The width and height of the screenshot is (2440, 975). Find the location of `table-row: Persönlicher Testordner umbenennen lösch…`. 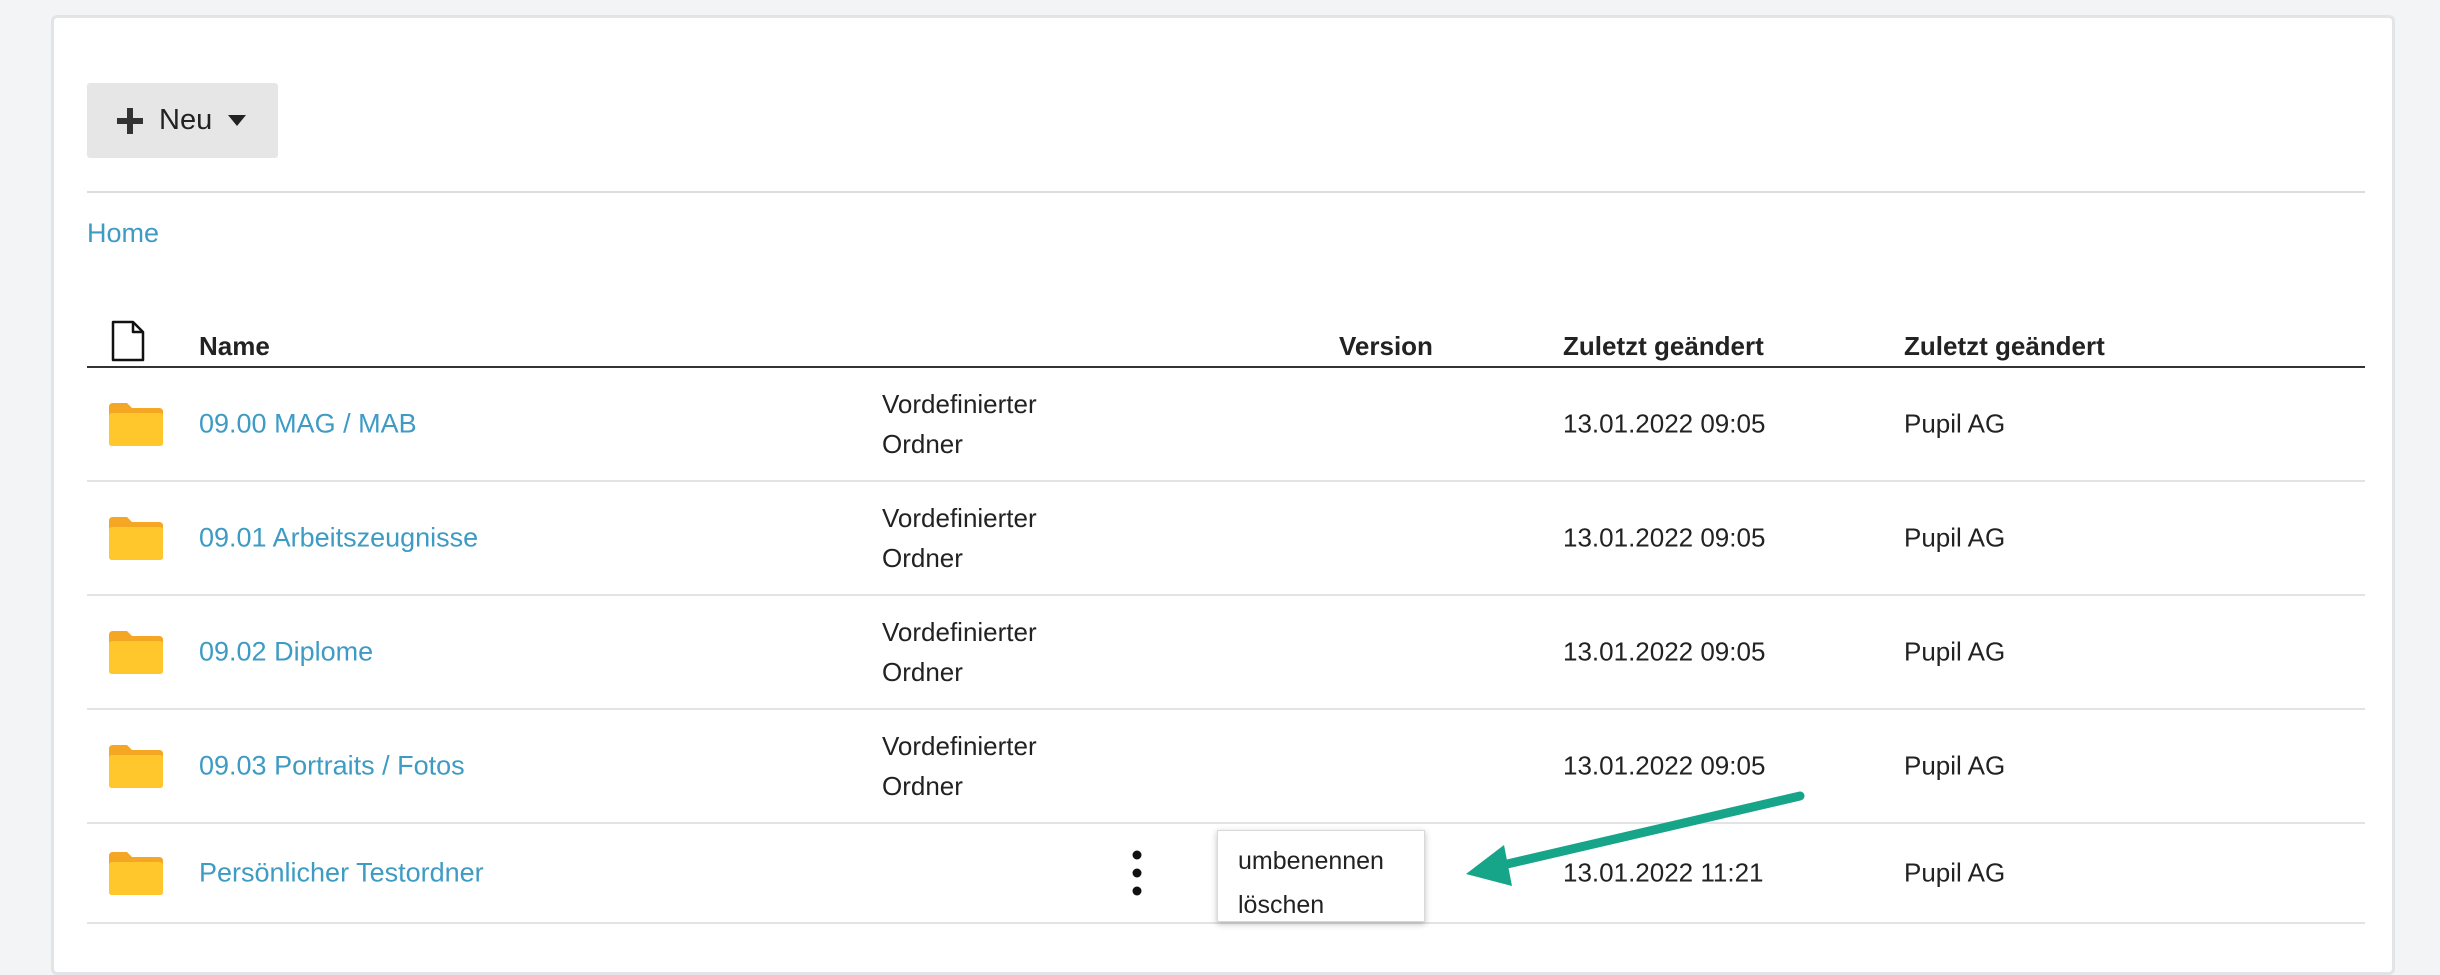

table-row: Persönlicher Testordner umbenennen lösch… is located at coordinates (1226, 874).